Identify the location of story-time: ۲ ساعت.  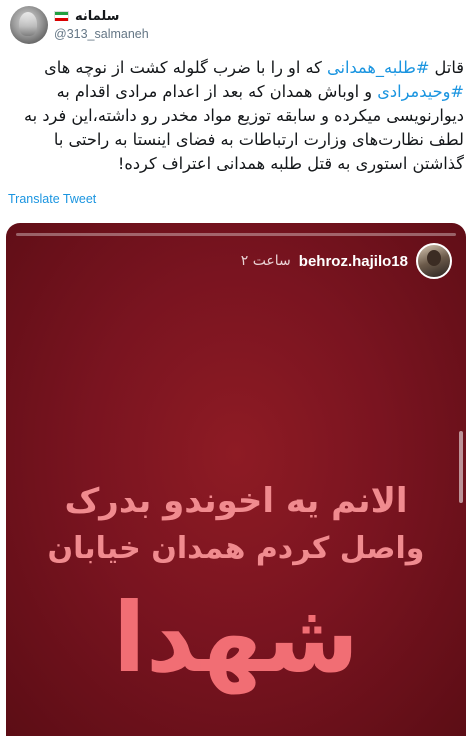
(265, 261).